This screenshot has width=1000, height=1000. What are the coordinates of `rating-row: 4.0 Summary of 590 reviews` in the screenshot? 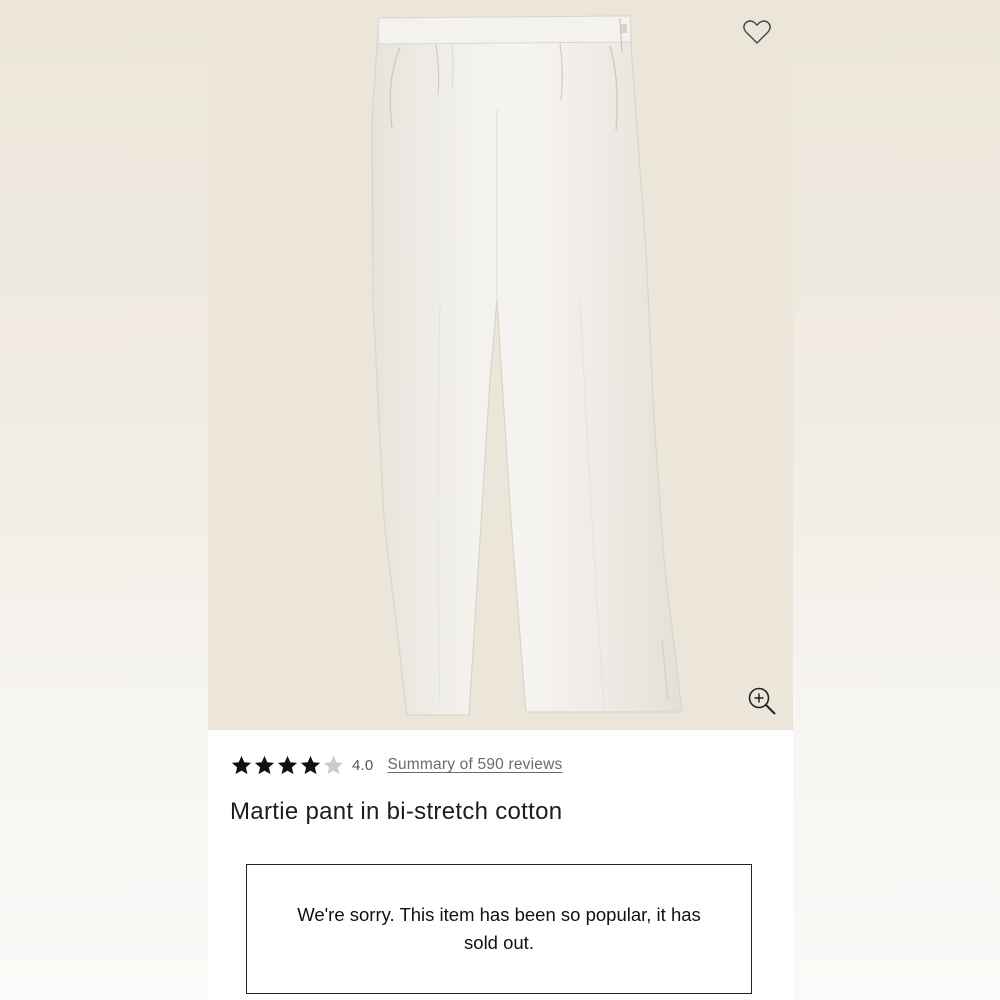 It's located at (396, 765).